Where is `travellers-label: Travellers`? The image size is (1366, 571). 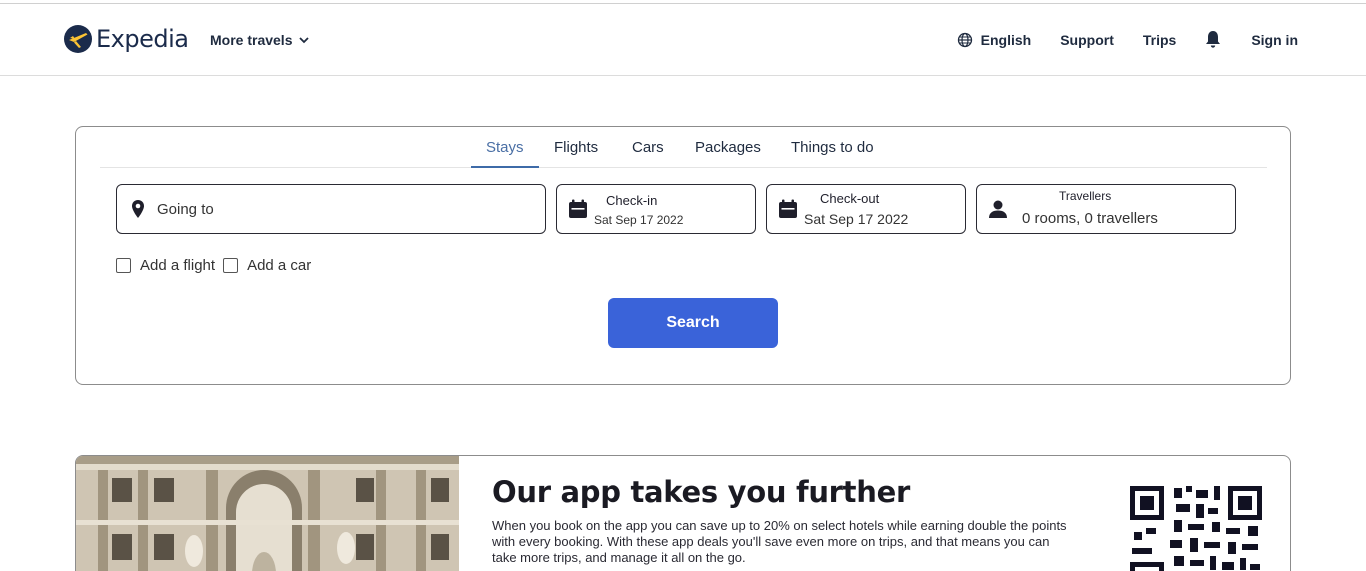
travellers-label: Travellers is located at coordinates (1085, 196).